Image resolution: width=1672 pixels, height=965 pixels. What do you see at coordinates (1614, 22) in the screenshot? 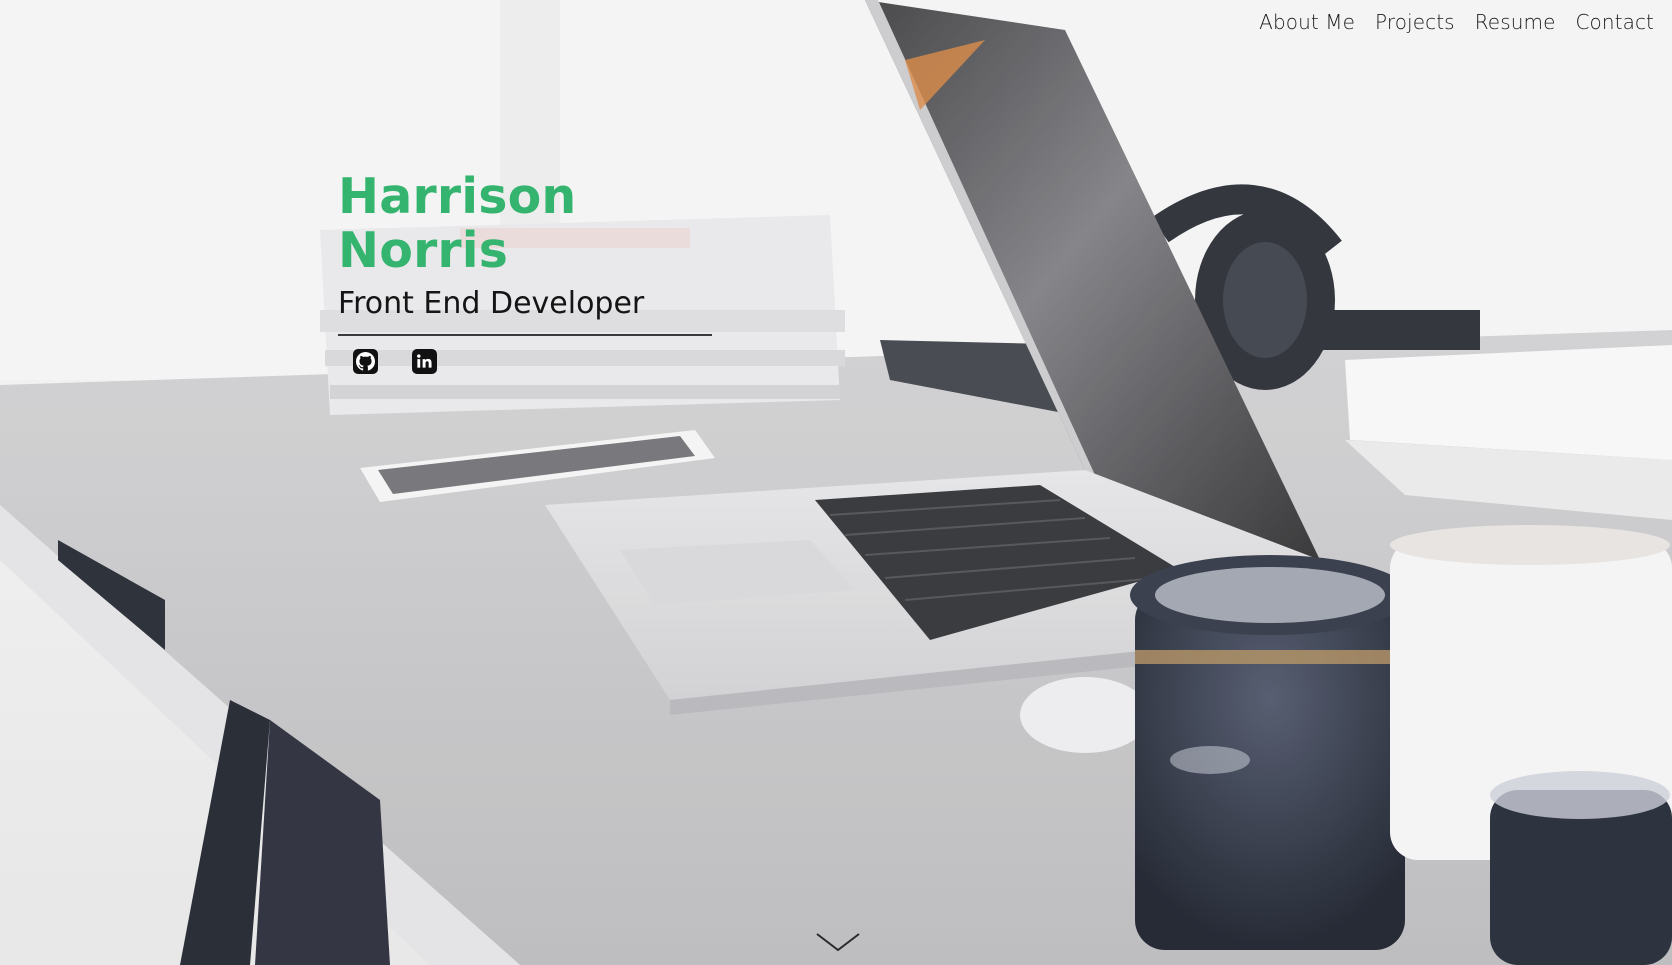
I see `nav-link-contact: Contact` at bounding box center [1614, 22].